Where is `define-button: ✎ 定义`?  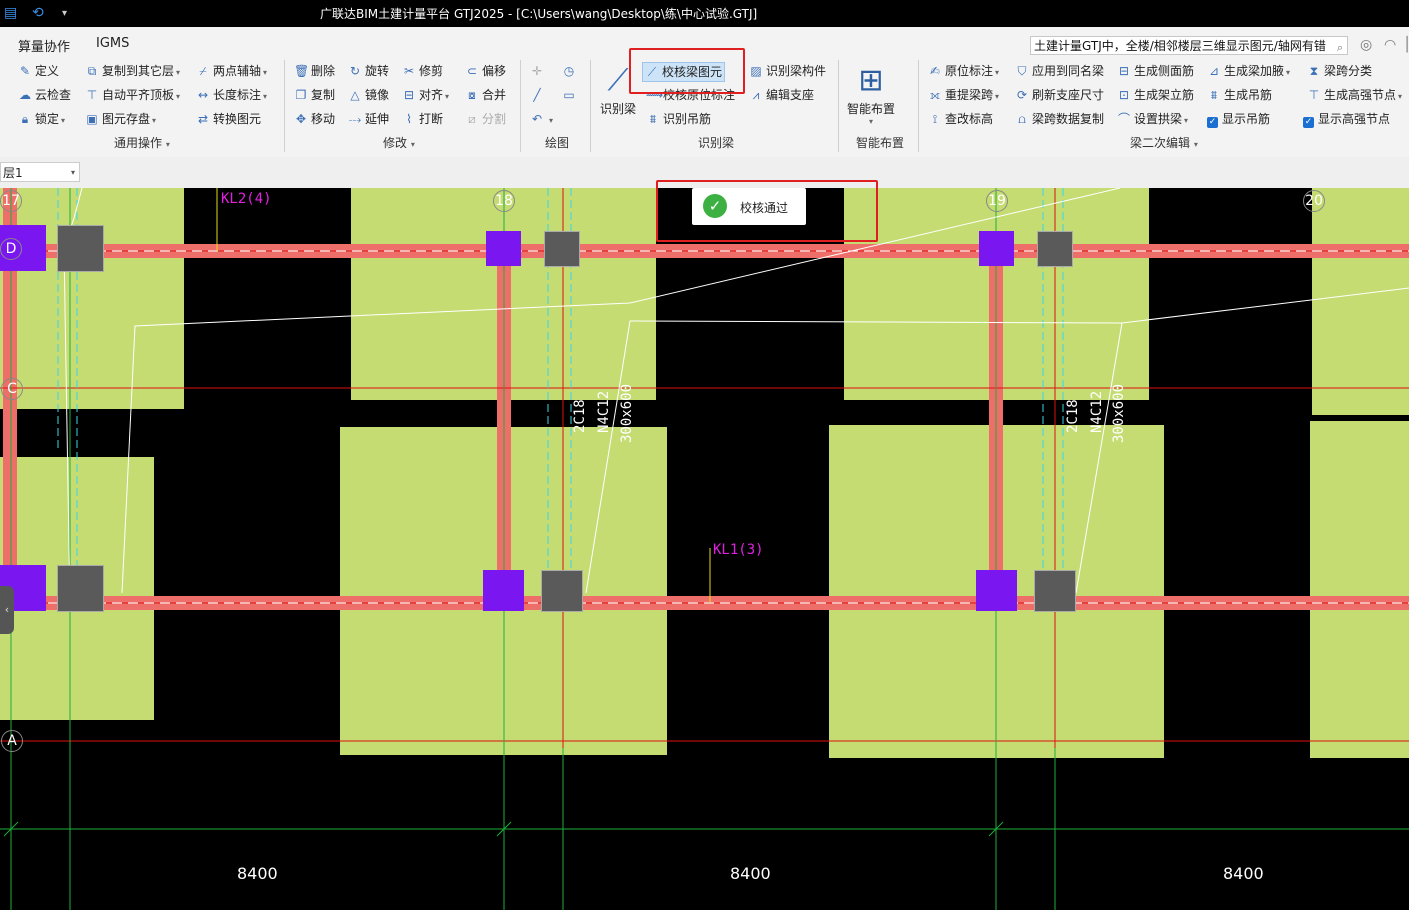
define-button: ✎ 定义 is located at coordinates (38, 71).